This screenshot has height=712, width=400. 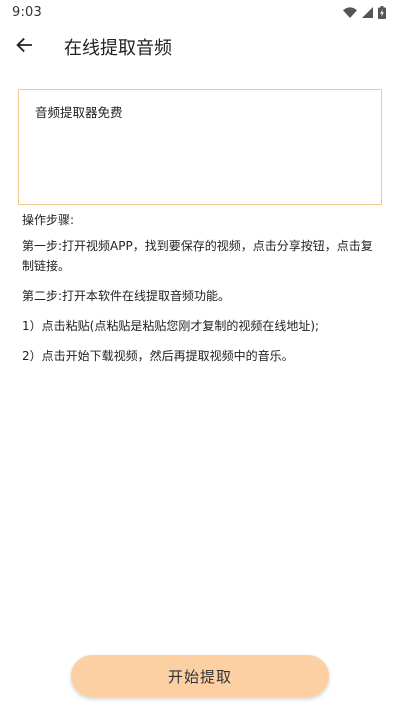 I want to click on instruction-substep-2: 2）点击开始下载视频，然后再提取视频中的音乐。, so click(x=158, y=356).